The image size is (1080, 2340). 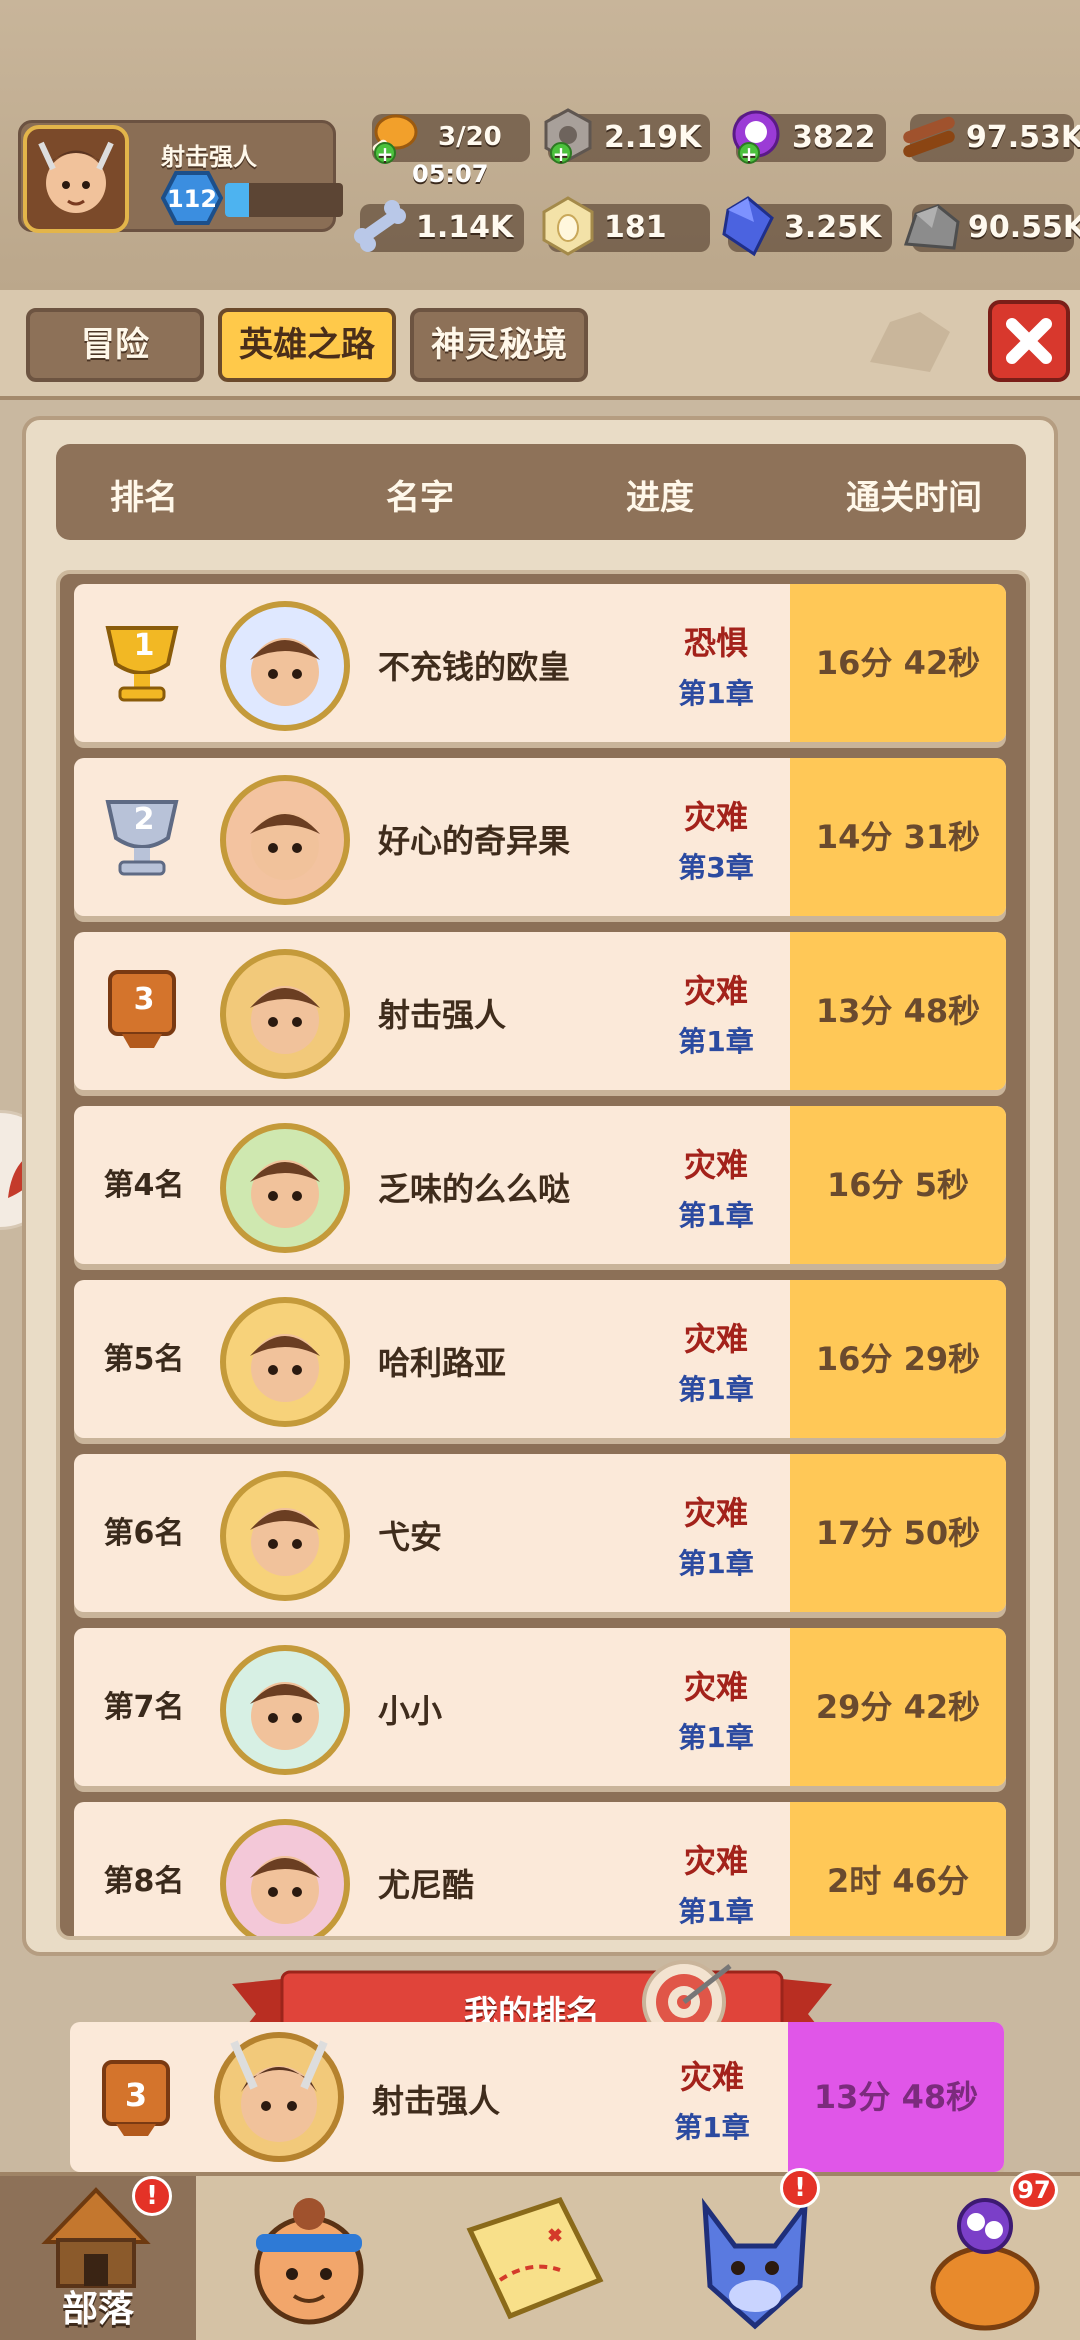 I want to click on treasure-map-icon, so click(x=535, y=2258).